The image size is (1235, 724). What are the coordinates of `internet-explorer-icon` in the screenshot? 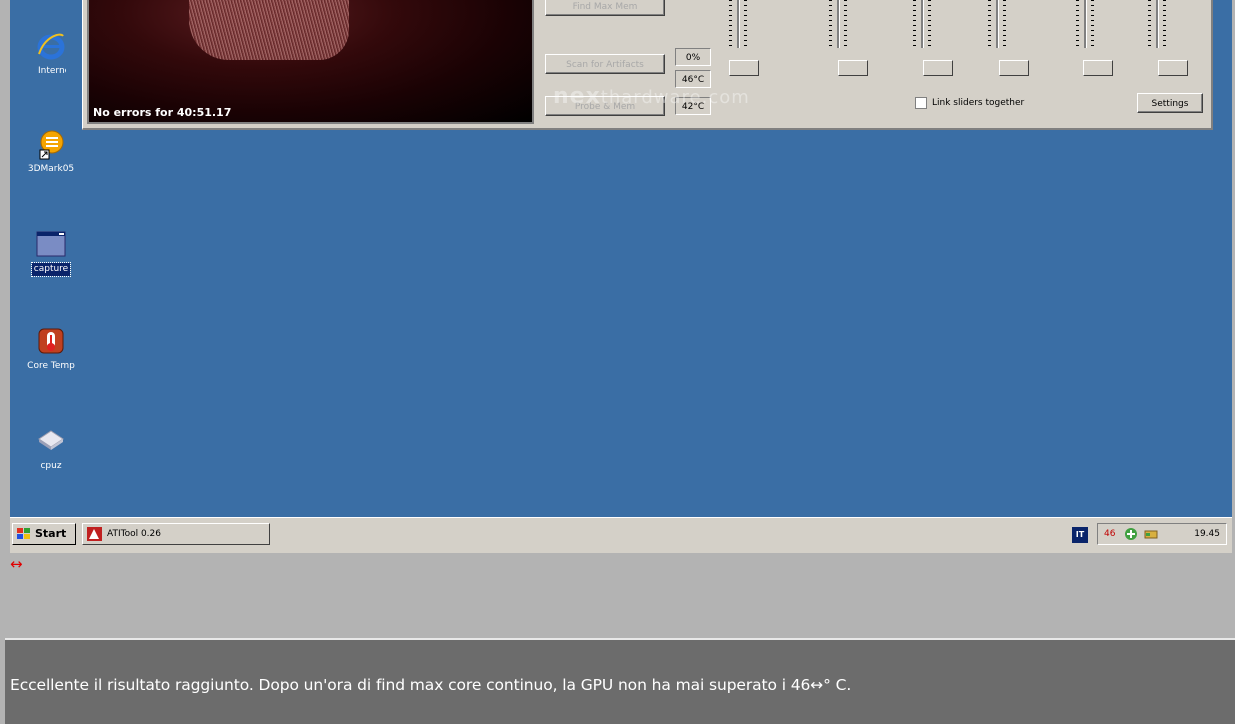 It's located at (51, 46).